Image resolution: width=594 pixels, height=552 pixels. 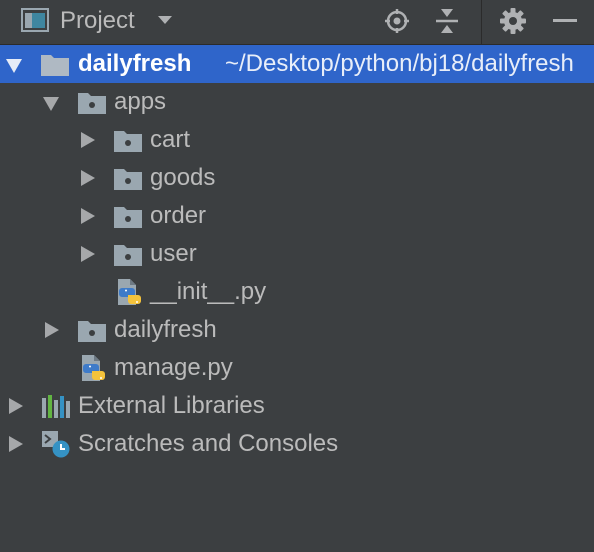 What do you see at coordinates (297, 140) in the screenshot?
I see `tree-item-cart: cart` at bounding box center [297, 140].